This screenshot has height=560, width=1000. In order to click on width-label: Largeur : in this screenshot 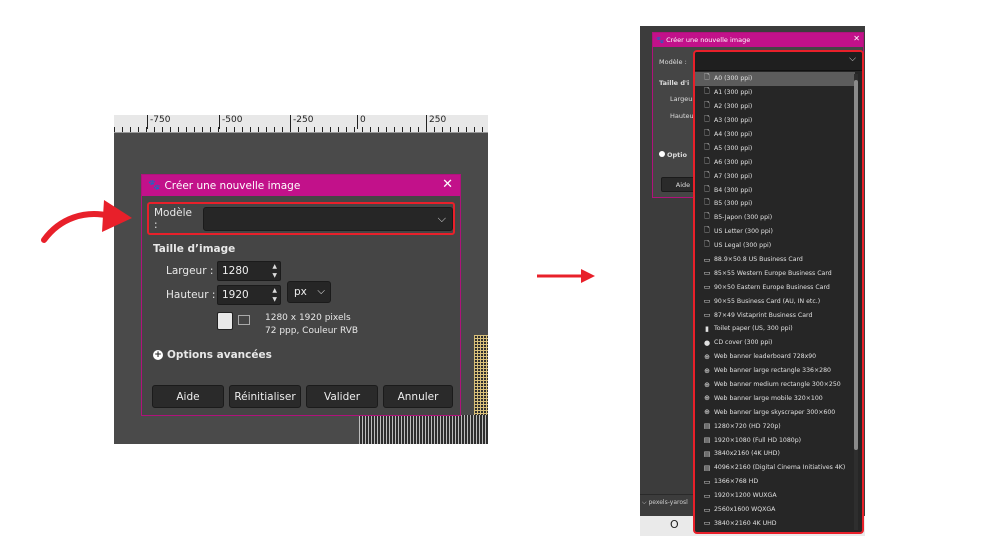, I will do `click(190, 271)`.